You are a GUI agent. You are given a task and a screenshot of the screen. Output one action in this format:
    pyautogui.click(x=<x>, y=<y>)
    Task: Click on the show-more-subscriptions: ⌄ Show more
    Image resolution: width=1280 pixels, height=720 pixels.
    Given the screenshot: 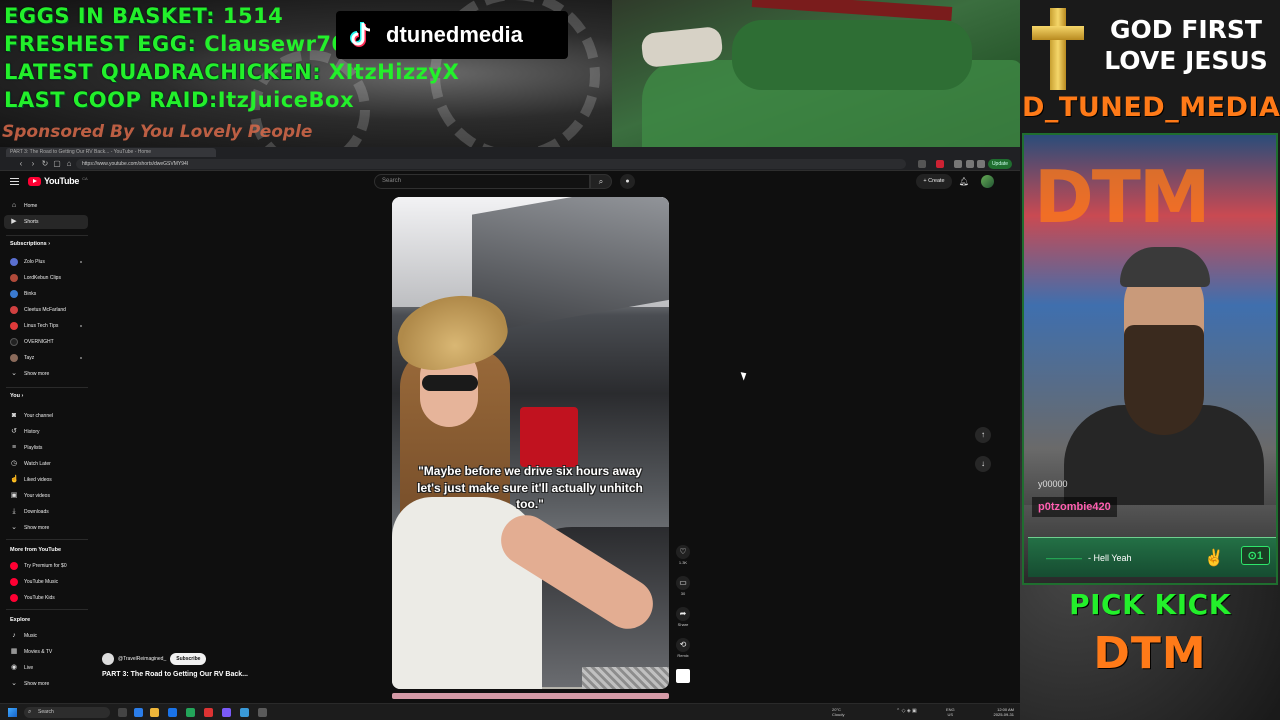 What is the action you would take?
    pyautogui.click(x=46, y=374)
    